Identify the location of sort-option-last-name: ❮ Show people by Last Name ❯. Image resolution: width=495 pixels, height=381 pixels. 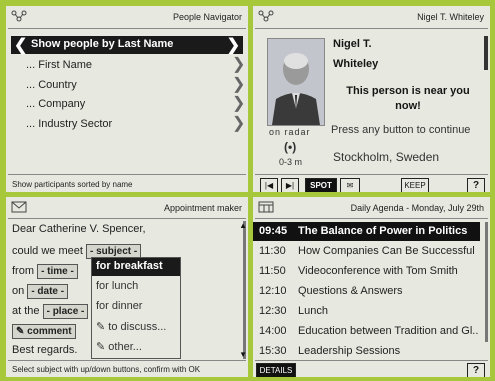
(127, 45).